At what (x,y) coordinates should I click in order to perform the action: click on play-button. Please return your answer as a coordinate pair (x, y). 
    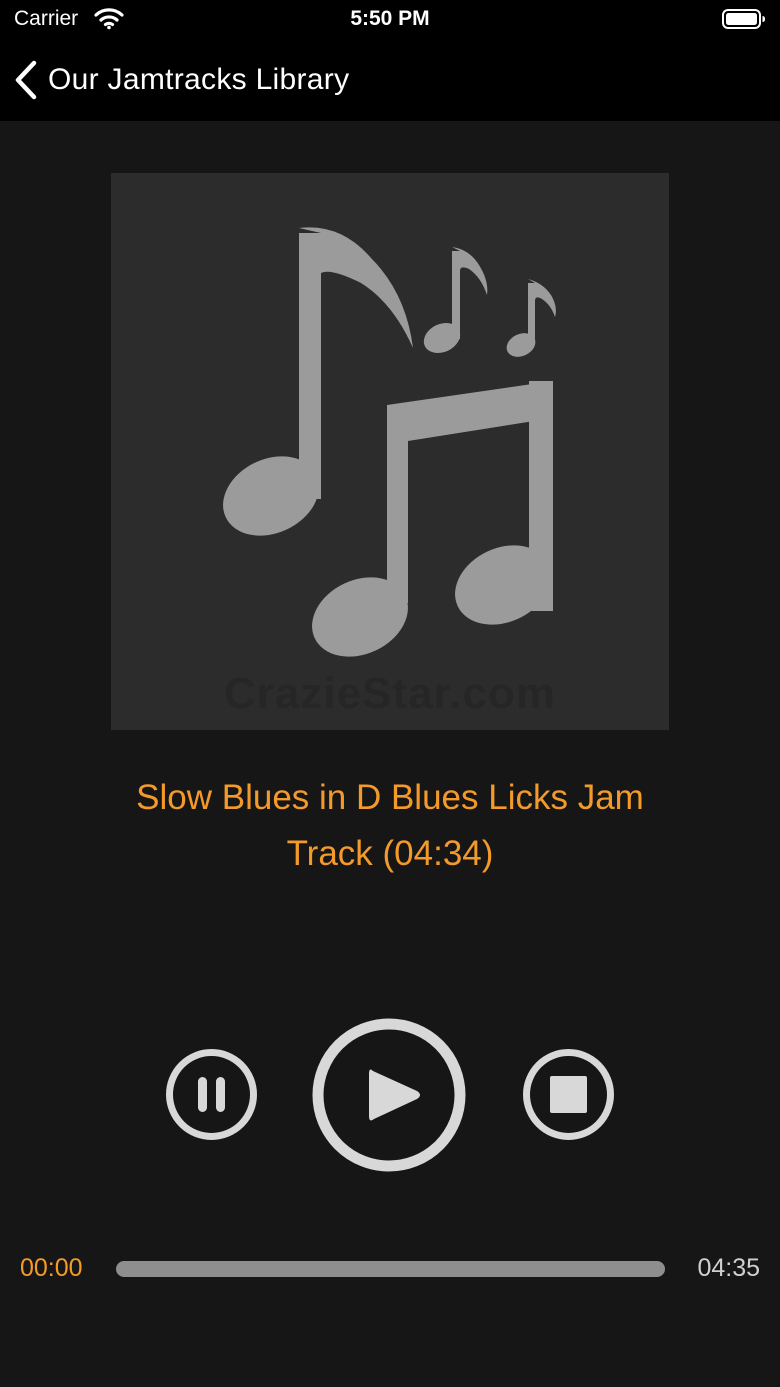
    Looking at the image, I should click on (389, 1095).